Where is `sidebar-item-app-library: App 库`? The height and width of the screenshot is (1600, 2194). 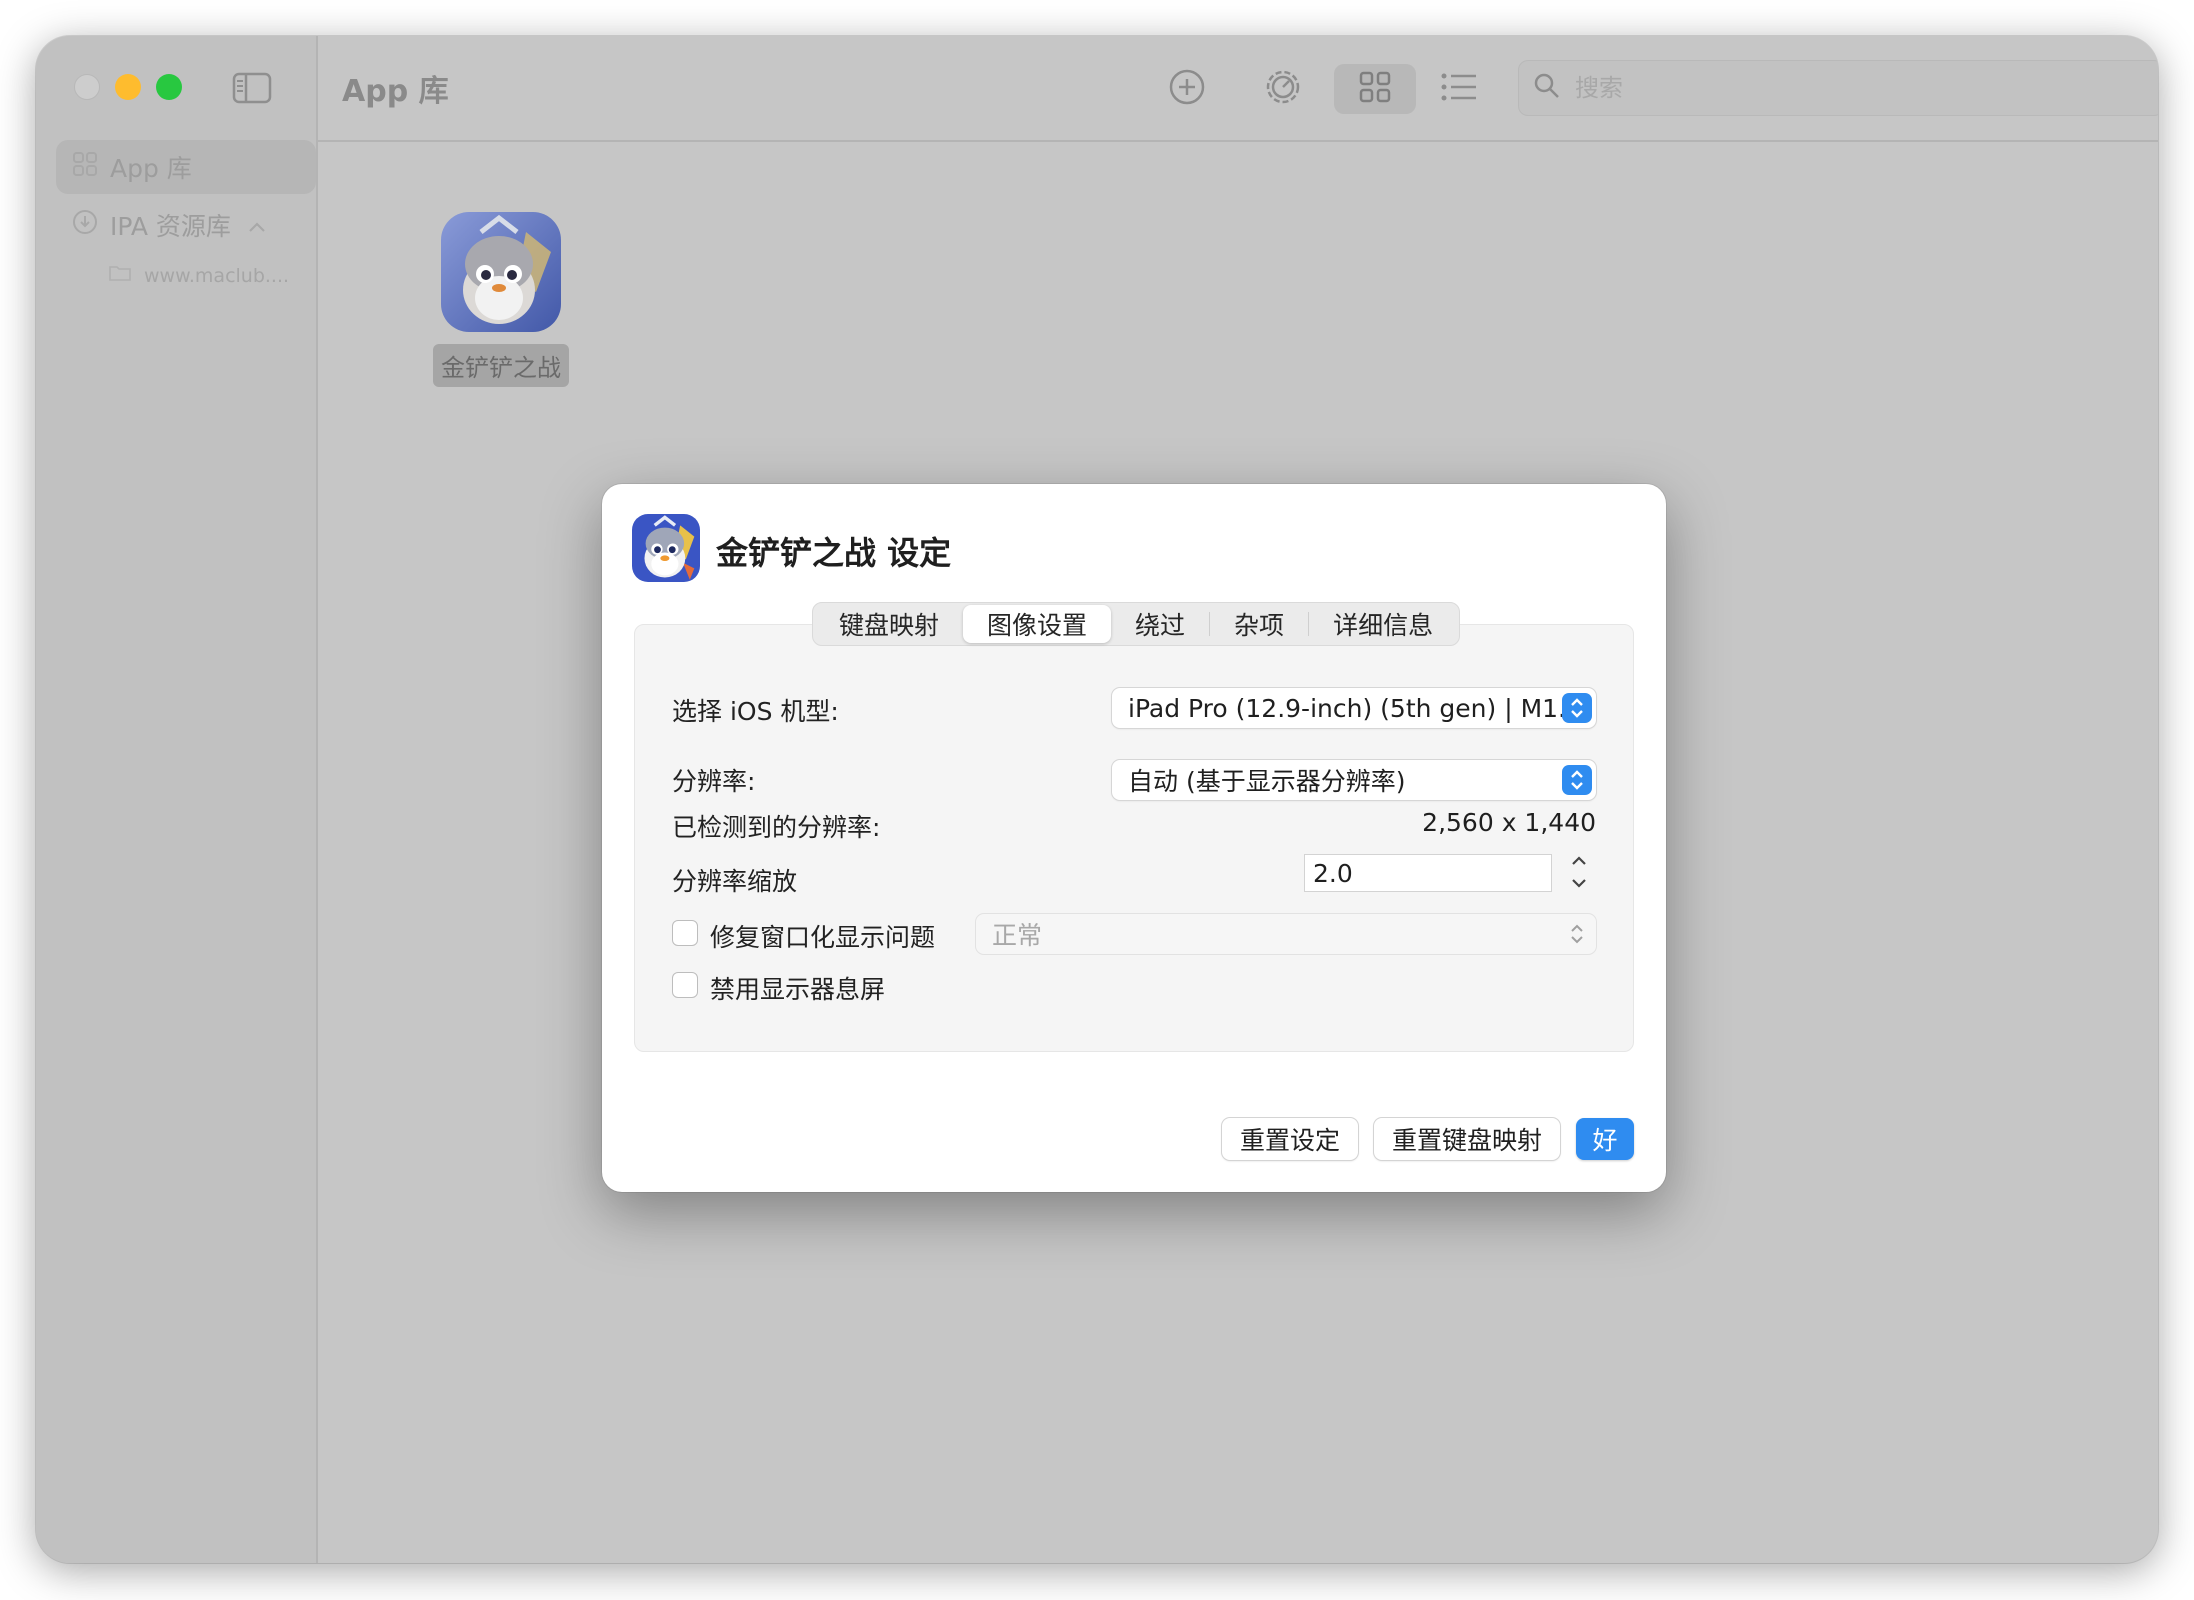 sidebar-item-app-library: App 库 is located at coordinates (186, 167).